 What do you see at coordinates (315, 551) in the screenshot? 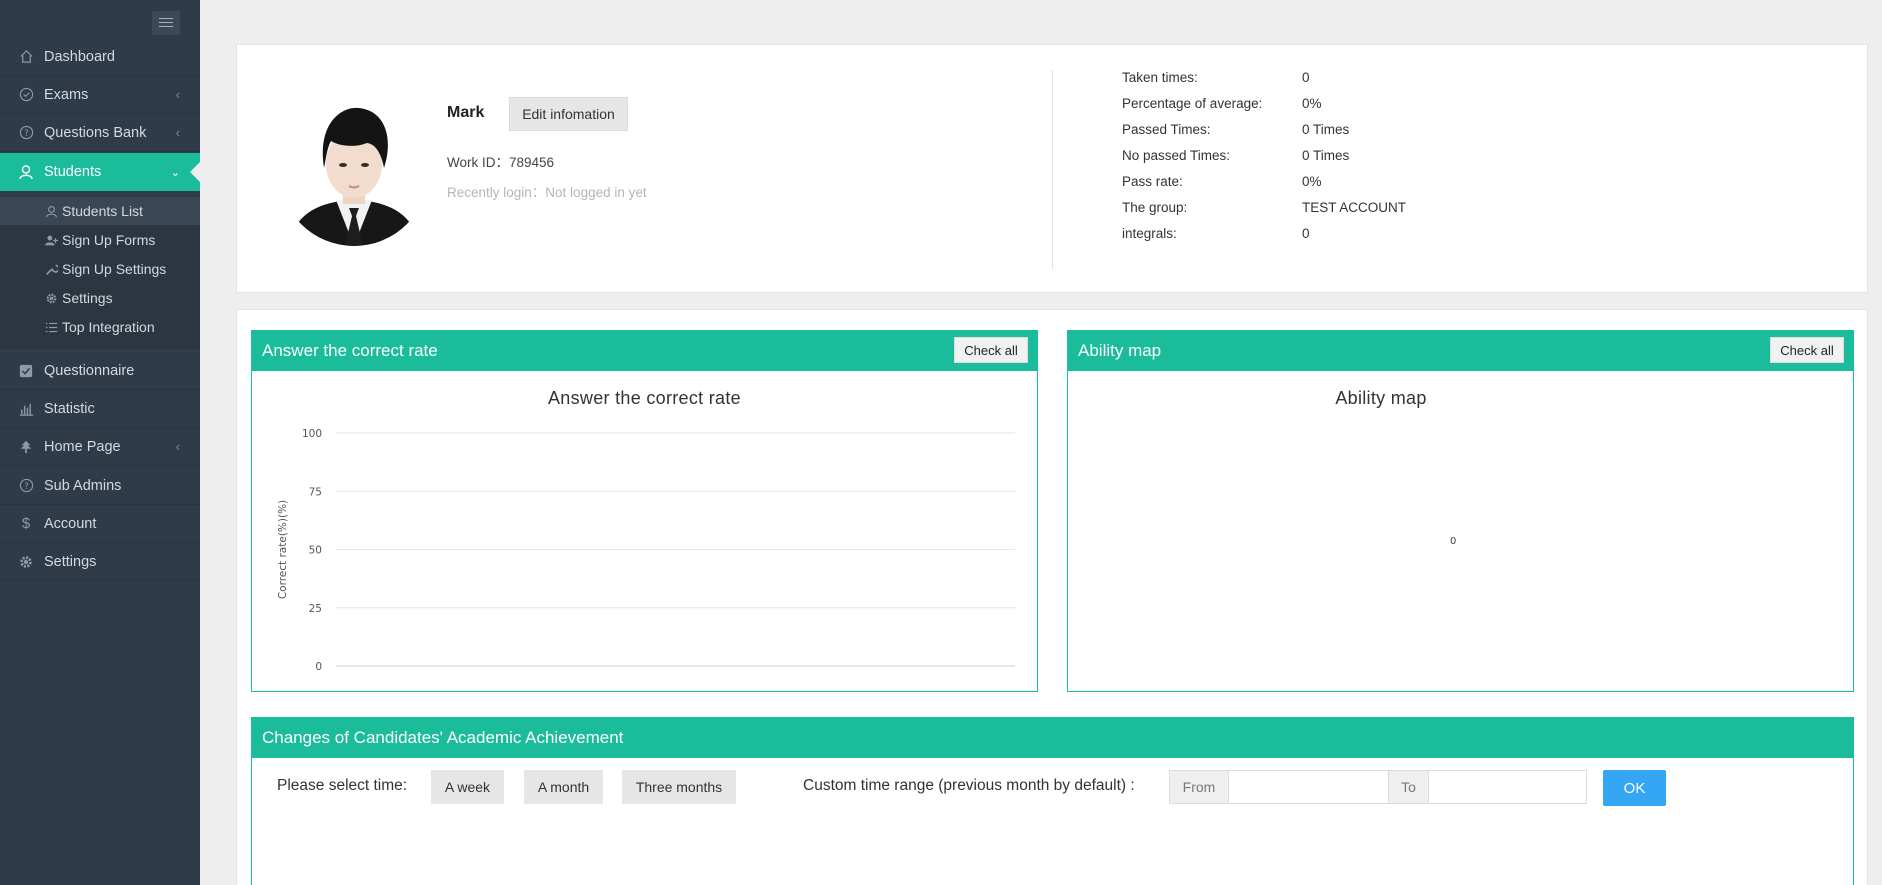
I see `y-tick-label: 50` at bounding box center [315, 551].